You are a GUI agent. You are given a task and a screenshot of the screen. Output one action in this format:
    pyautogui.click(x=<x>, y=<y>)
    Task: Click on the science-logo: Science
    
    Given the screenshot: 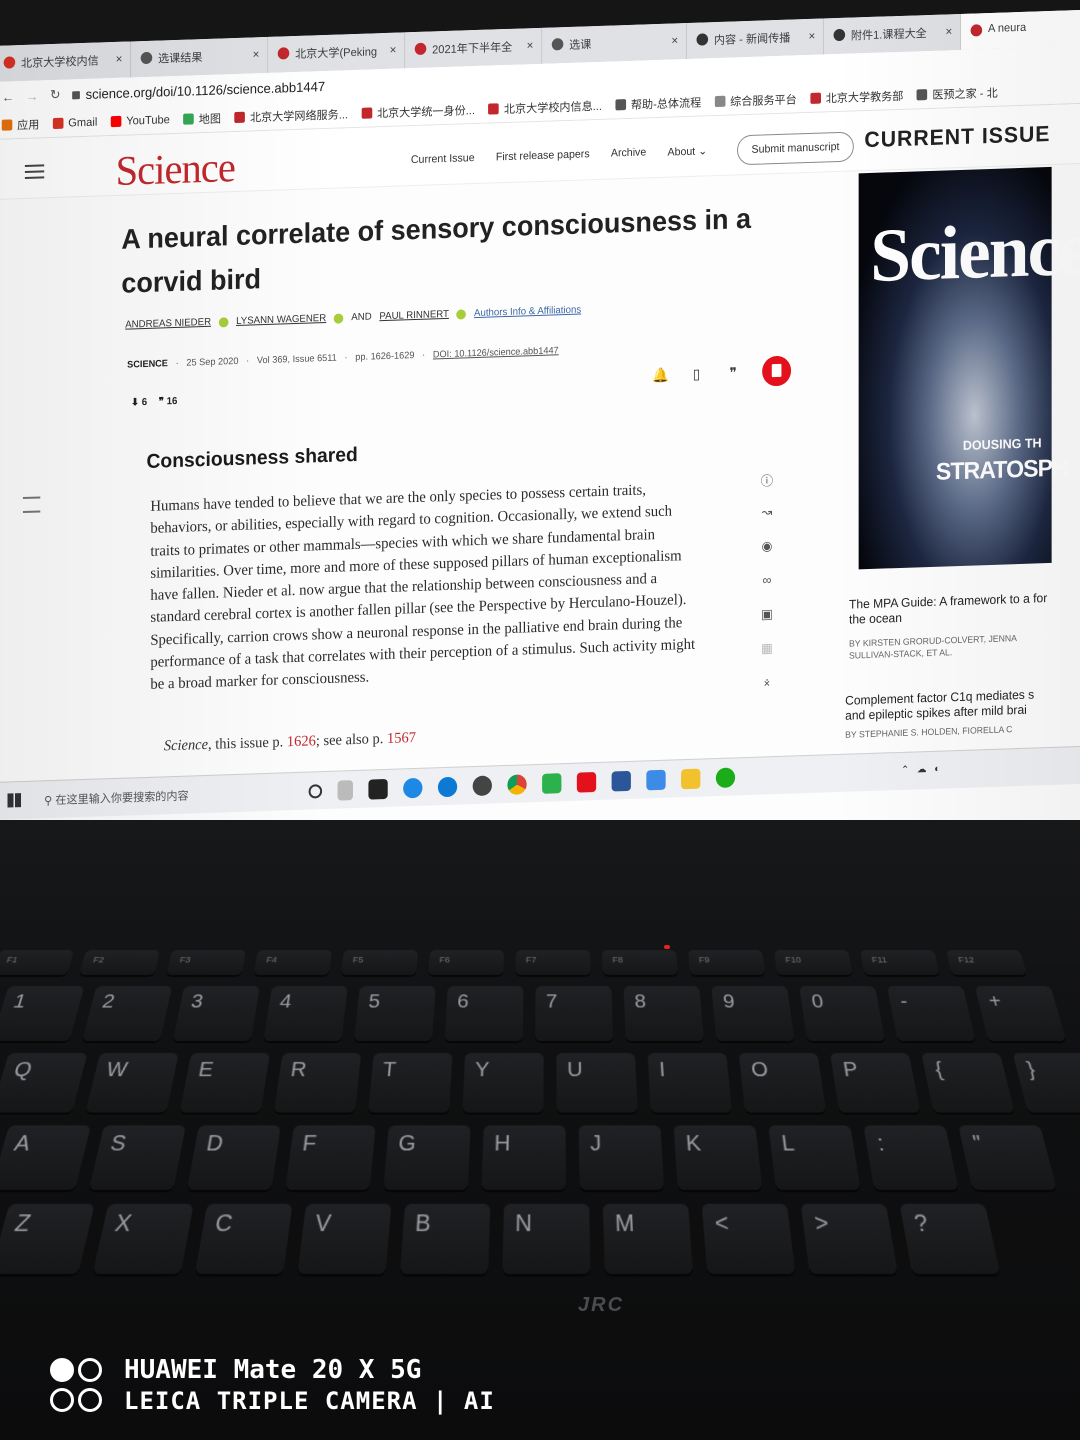 What is the action you would take?
    pyautogui.click(x=175, y=170)
    